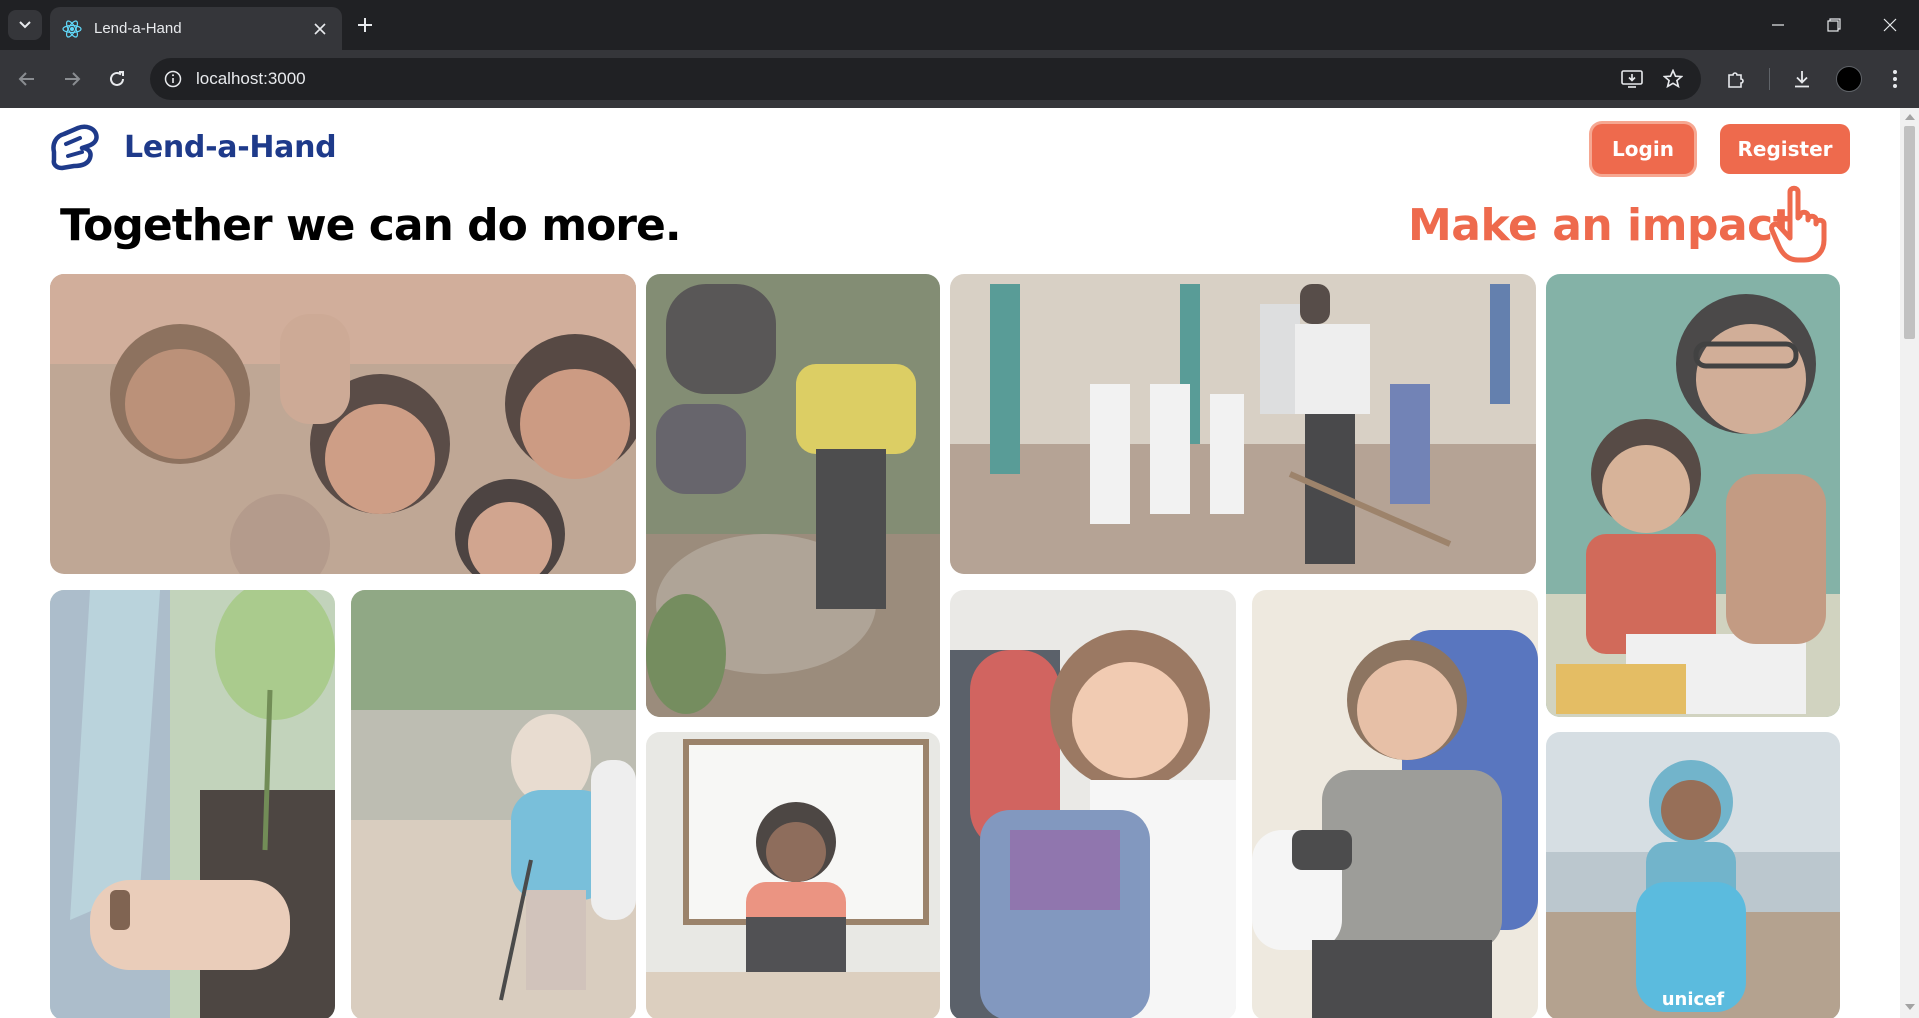  I want to click on profile-avatar, so click(1849, 79).